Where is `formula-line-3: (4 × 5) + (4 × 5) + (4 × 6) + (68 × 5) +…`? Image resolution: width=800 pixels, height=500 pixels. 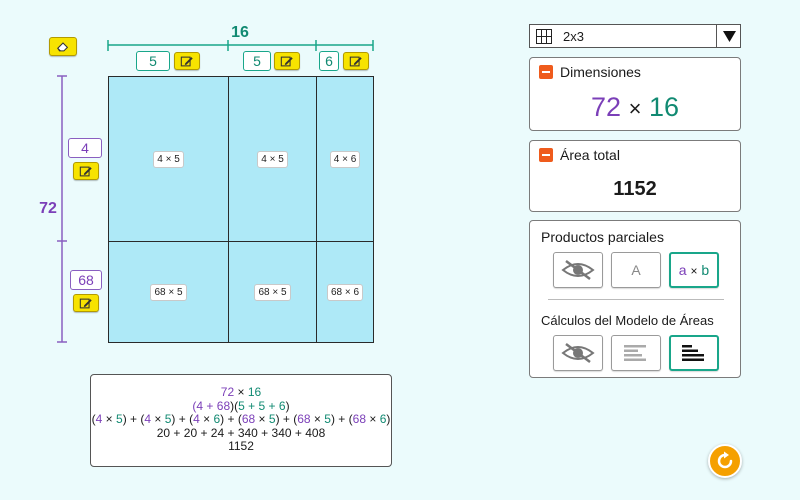
formula-line-3: (4 × 5) + (4 × 5) + (4 × 6) + (68 × 5) +… is located at coordinates (241, 419).